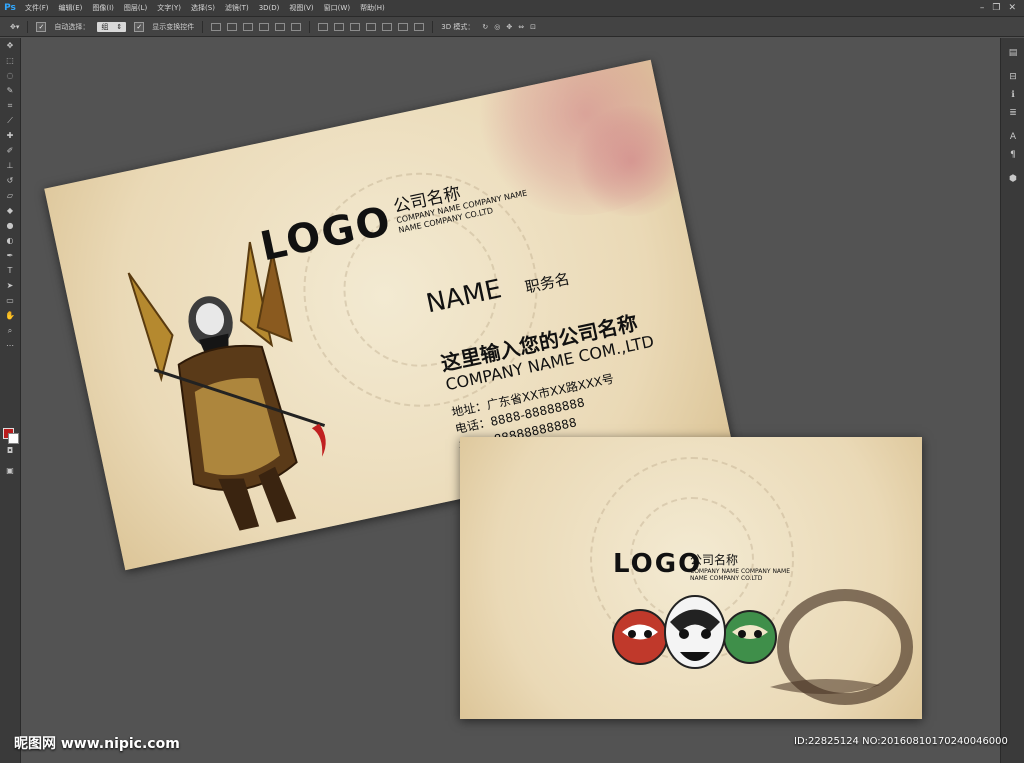  Describe the element at coordinates (694, 632) in the screenshot. I see `opera-masks-image` at that location.